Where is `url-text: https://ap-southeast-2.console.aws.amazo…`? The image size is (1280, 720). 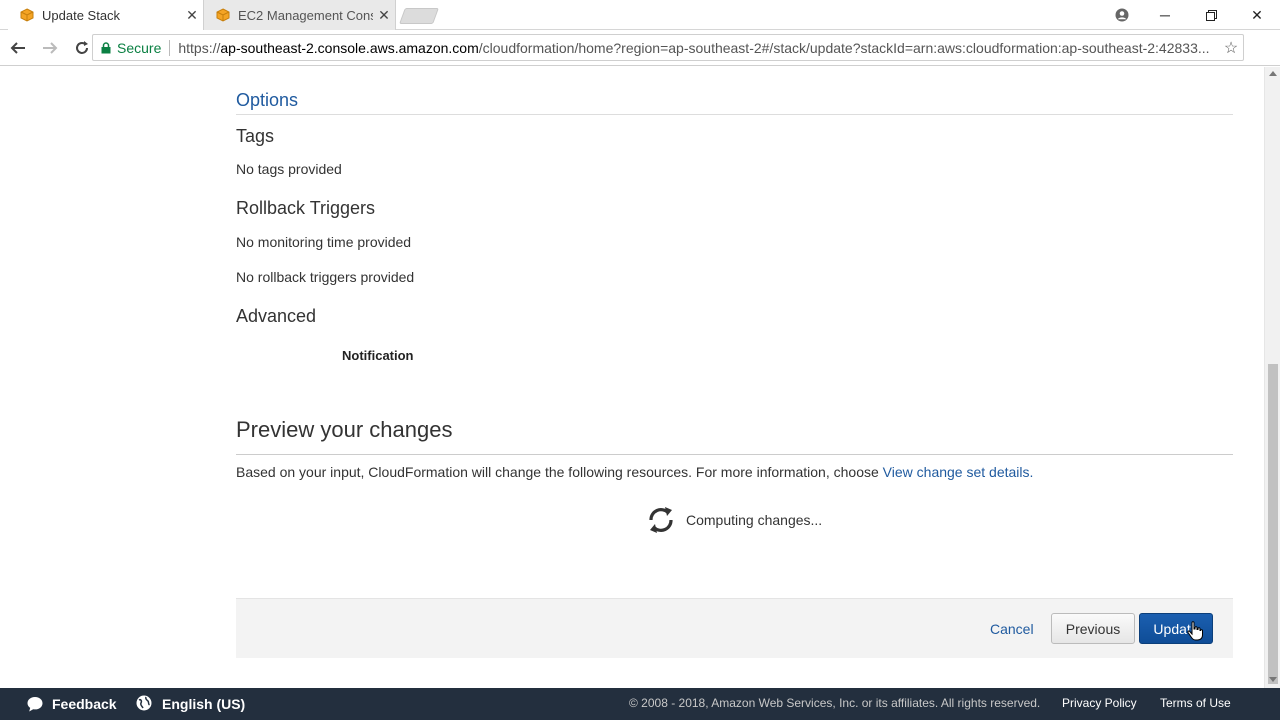
url-text: https://ap-southeast-2.console.aws.amazo… is located at coordinates (698, 48).